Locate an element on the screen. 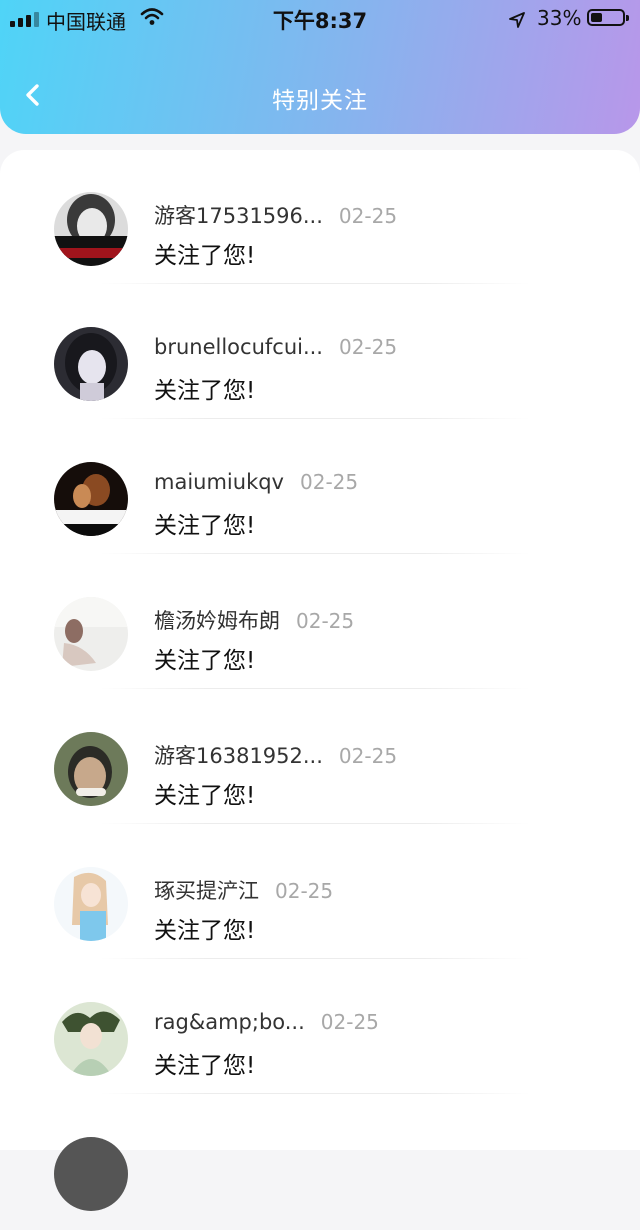 The image size is (640, 1230). username: 游客17531596... 02-25 is located at coordinates (275, 215).